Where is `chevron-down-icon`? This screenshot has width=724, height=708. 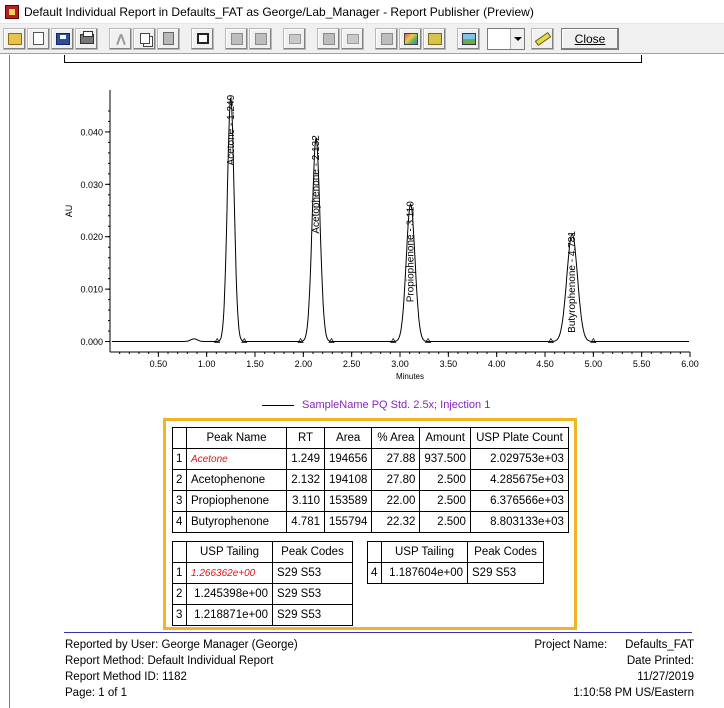
chevron-down-icon is located at coordinates (517, 38).